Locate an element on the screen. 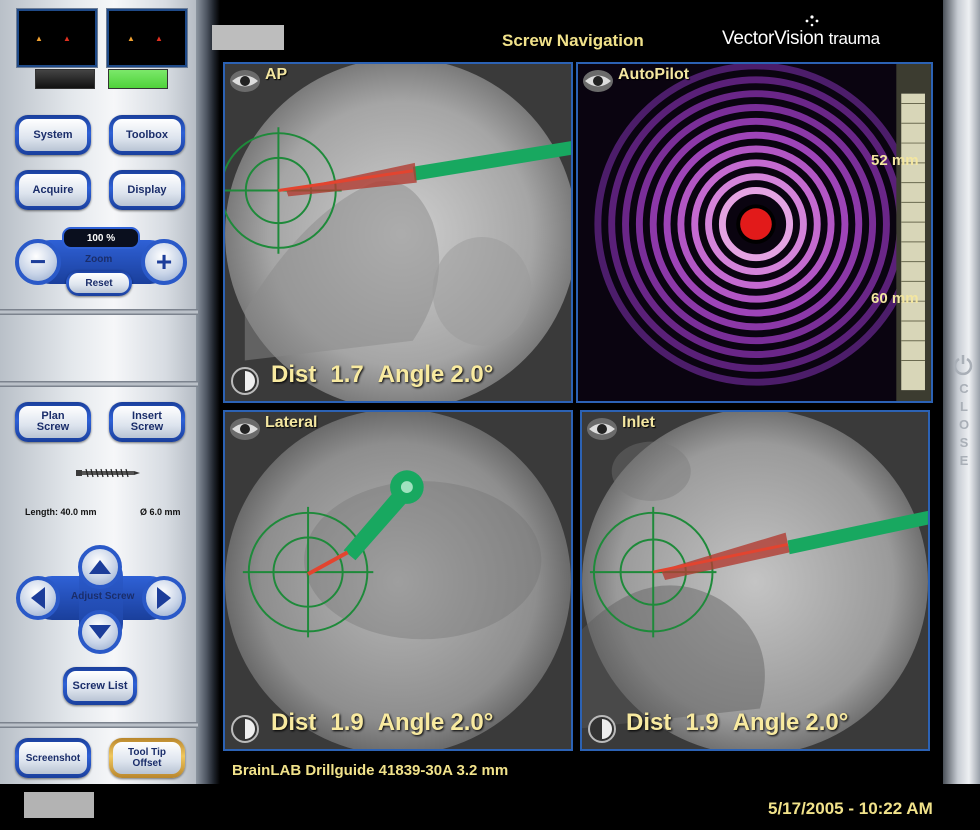 This screenshot has height=830, width=980. zoom-reset-button: Reset is located at coordinates (99, 283).